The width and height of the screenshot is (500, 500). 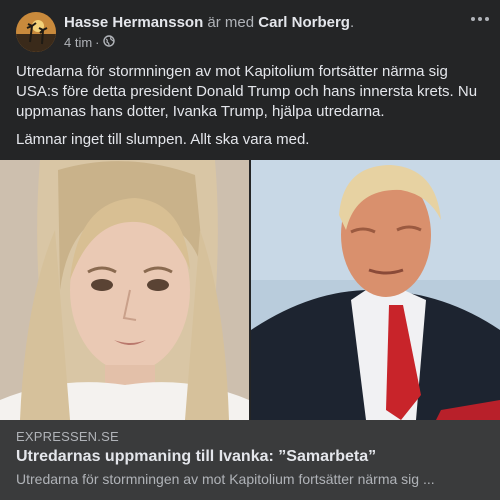 I want to click on globe-icon, so click(x=108, y=43).